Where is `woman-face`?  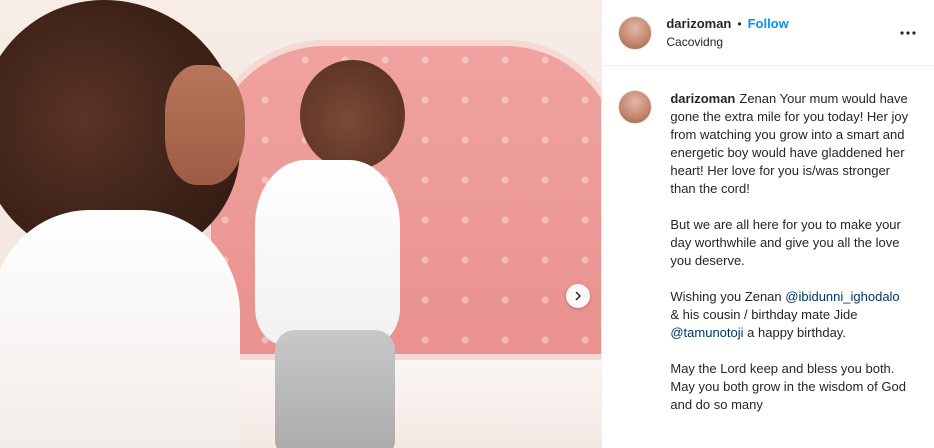
woman-face is located at coordinates (205, 125).